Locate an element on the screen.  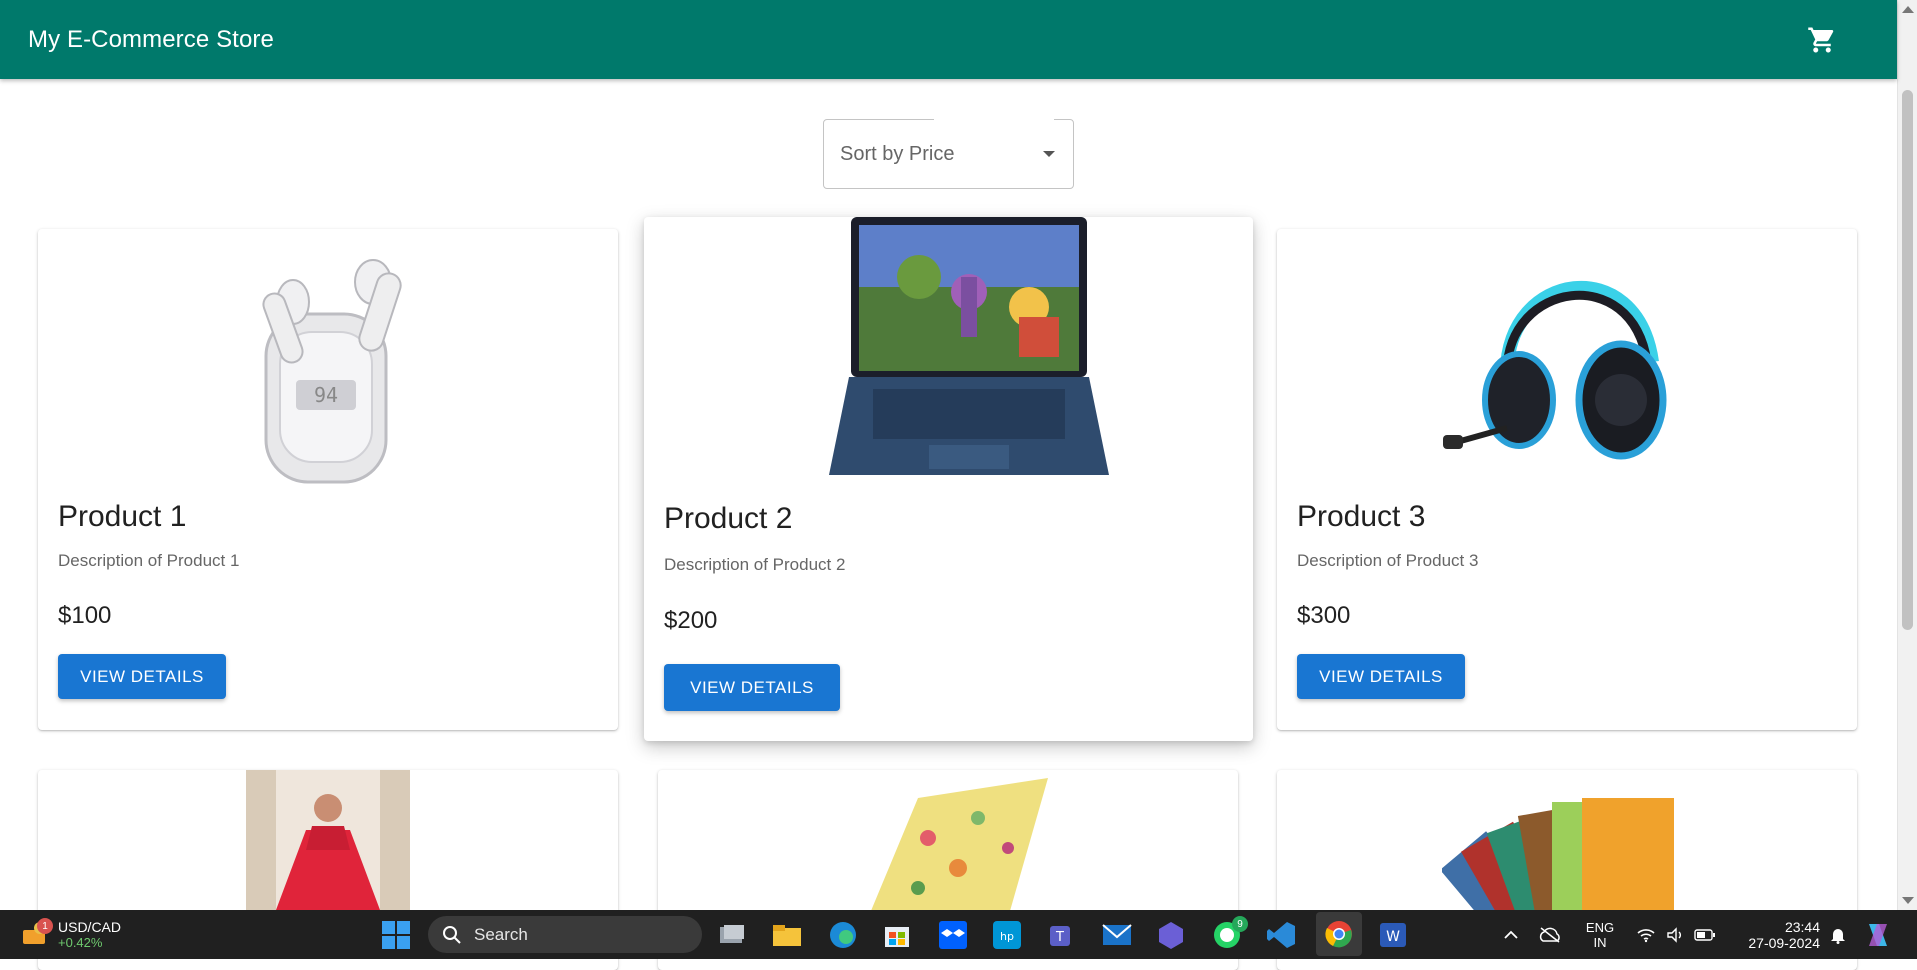
chevron-up-icon is located at coordinates (1511, 934).